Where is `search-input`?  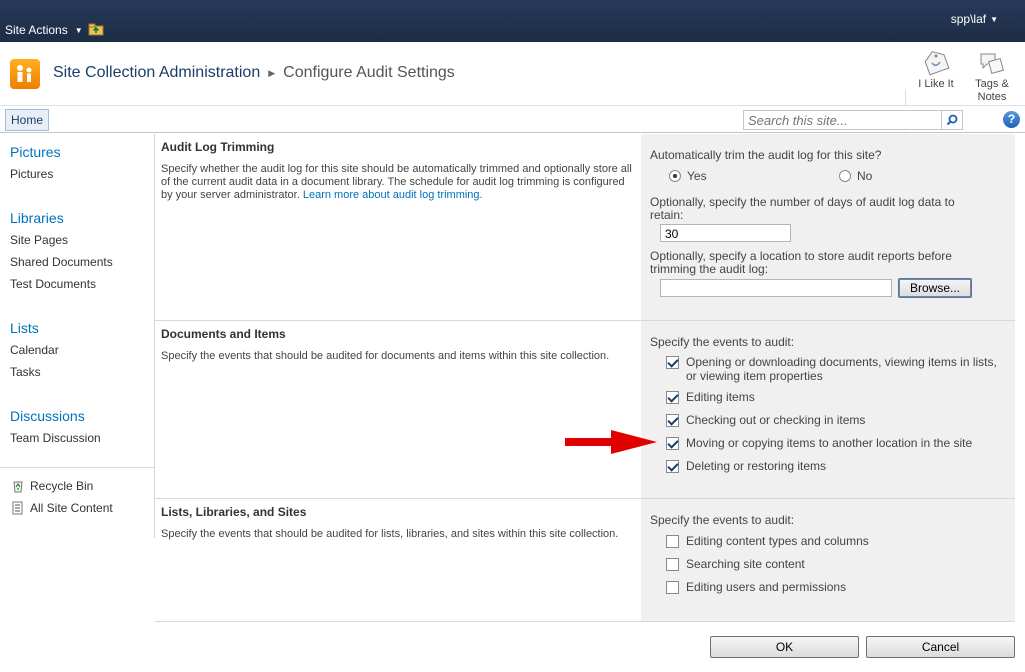
search-input is located at coordinates (842, 120).